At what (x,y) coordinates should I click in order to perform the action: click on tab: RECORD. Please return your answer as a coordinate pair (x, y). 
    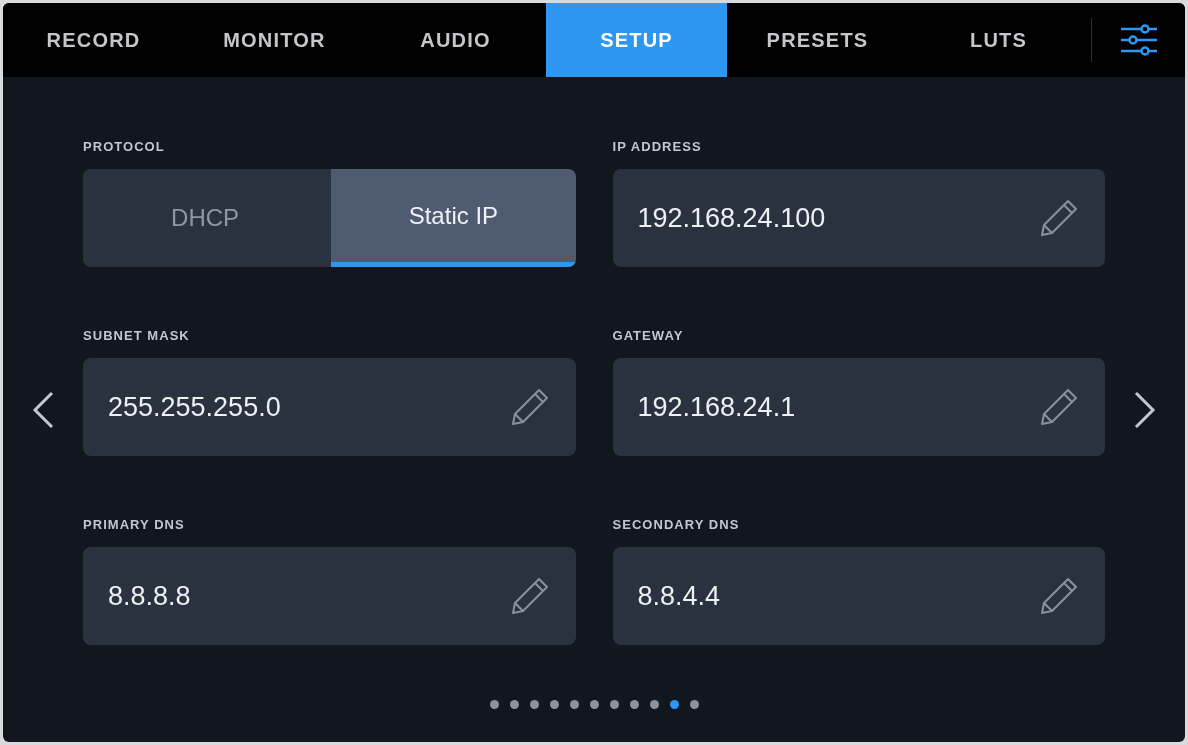
    Looking at the image, I should click on (93, 40).